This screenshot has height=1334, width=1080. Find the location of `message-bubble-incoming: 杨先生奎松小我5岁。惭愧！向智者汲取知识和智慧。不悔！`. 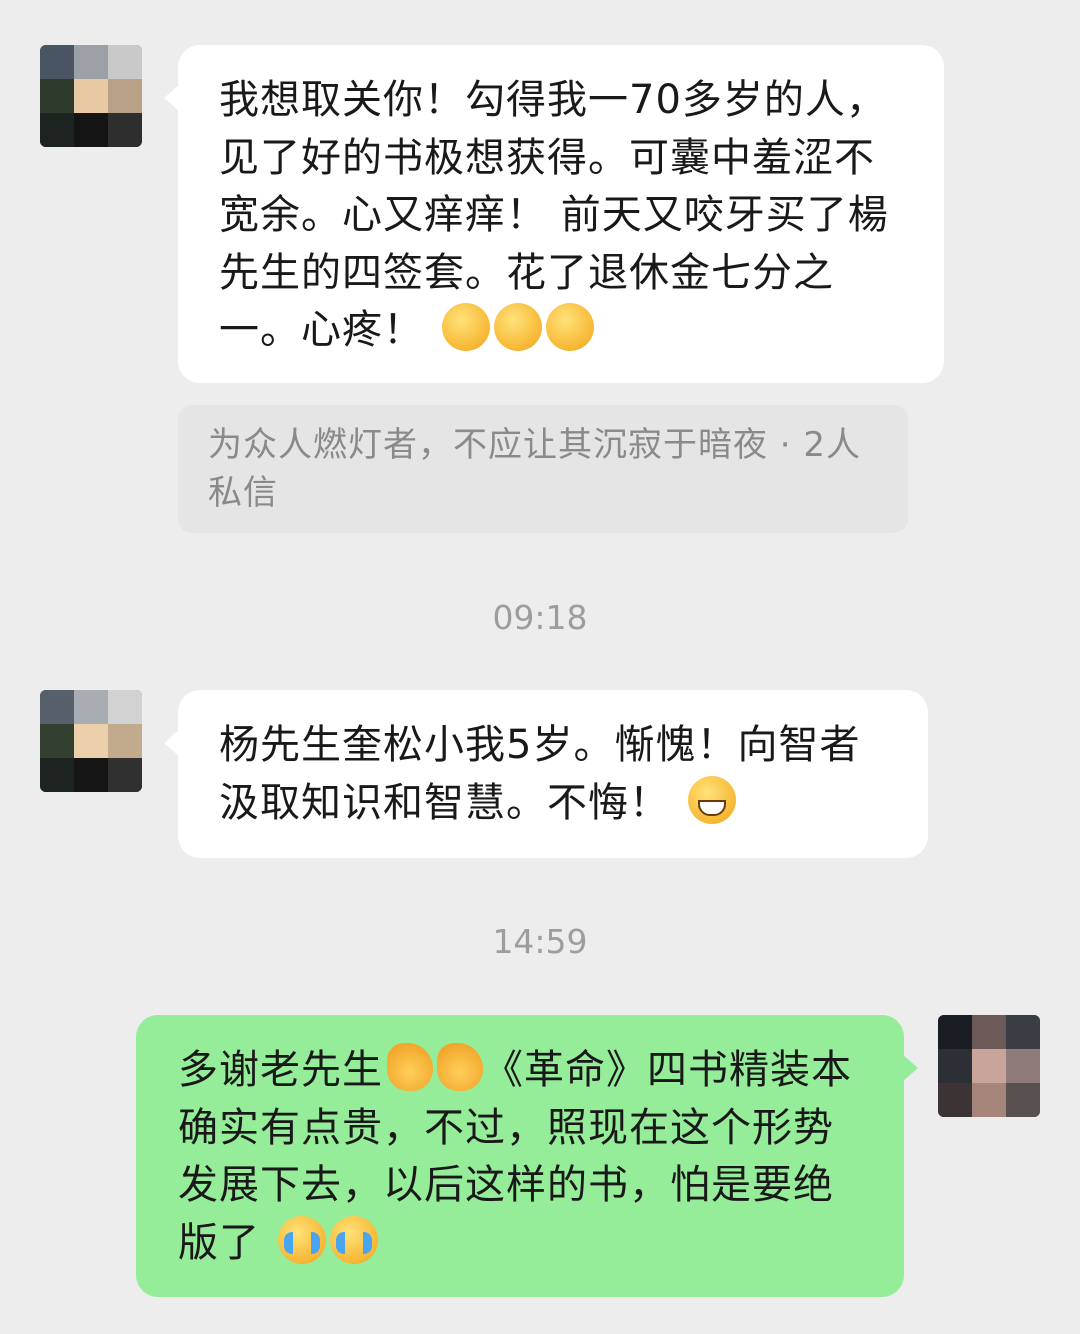

message-bubble-incoming: 杨先生奎松小我5岁。惭愧！向智者汲取知识和智慧。不悔！ is located at coordinates (546, 774).